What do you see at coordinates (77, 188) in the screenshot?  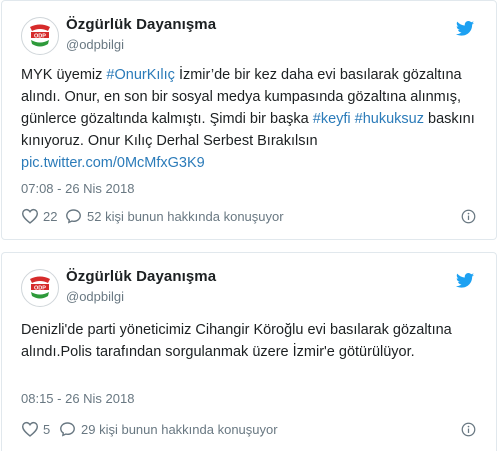 I see `timestamp-link: 07:08 - 26 Nis 2018` at bounding box center [77, 188].